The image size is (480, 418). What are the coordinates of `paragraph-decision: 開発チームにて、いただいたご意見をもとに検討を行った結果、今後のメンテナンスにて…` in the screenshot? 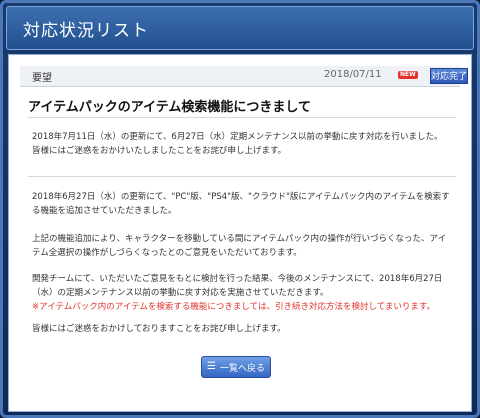 It's located at (242, 293).